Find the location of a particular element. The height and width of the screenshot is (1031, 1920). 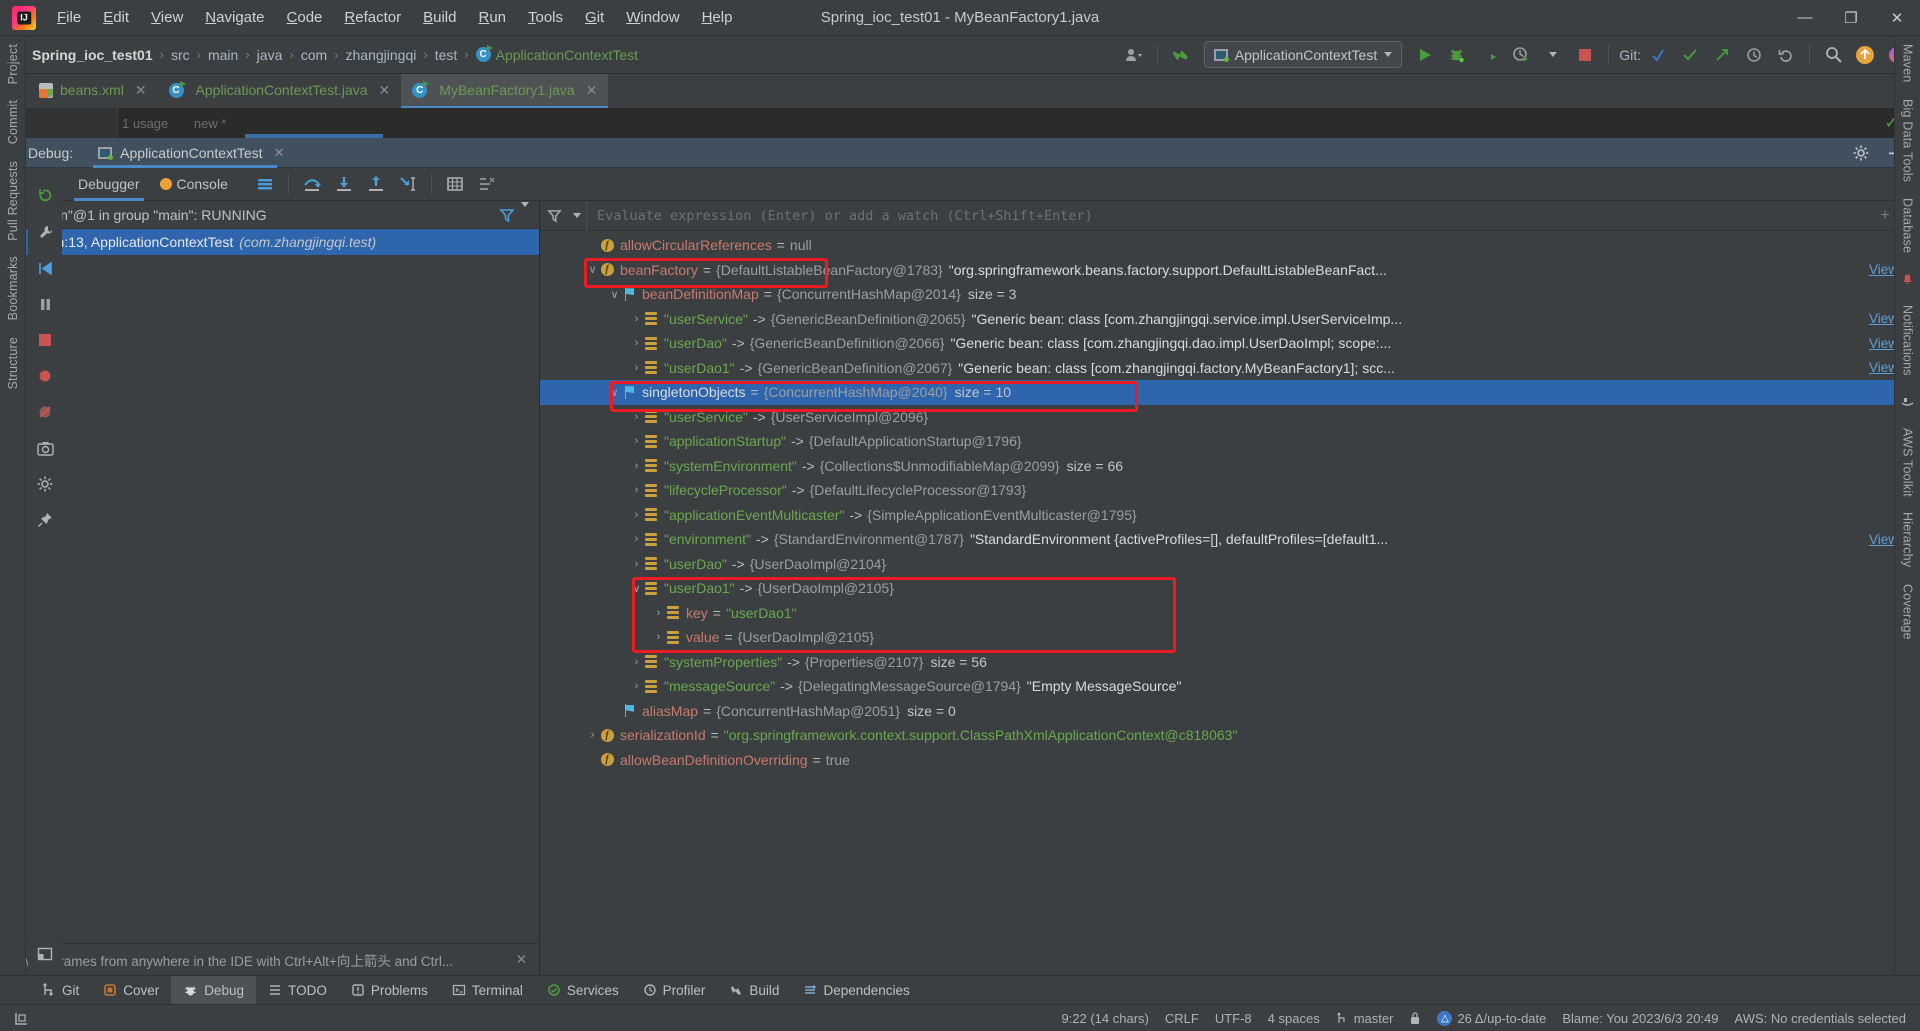

editor-tab-beans-xml: beans.xml ✕ is located at coordinates (93, 91).